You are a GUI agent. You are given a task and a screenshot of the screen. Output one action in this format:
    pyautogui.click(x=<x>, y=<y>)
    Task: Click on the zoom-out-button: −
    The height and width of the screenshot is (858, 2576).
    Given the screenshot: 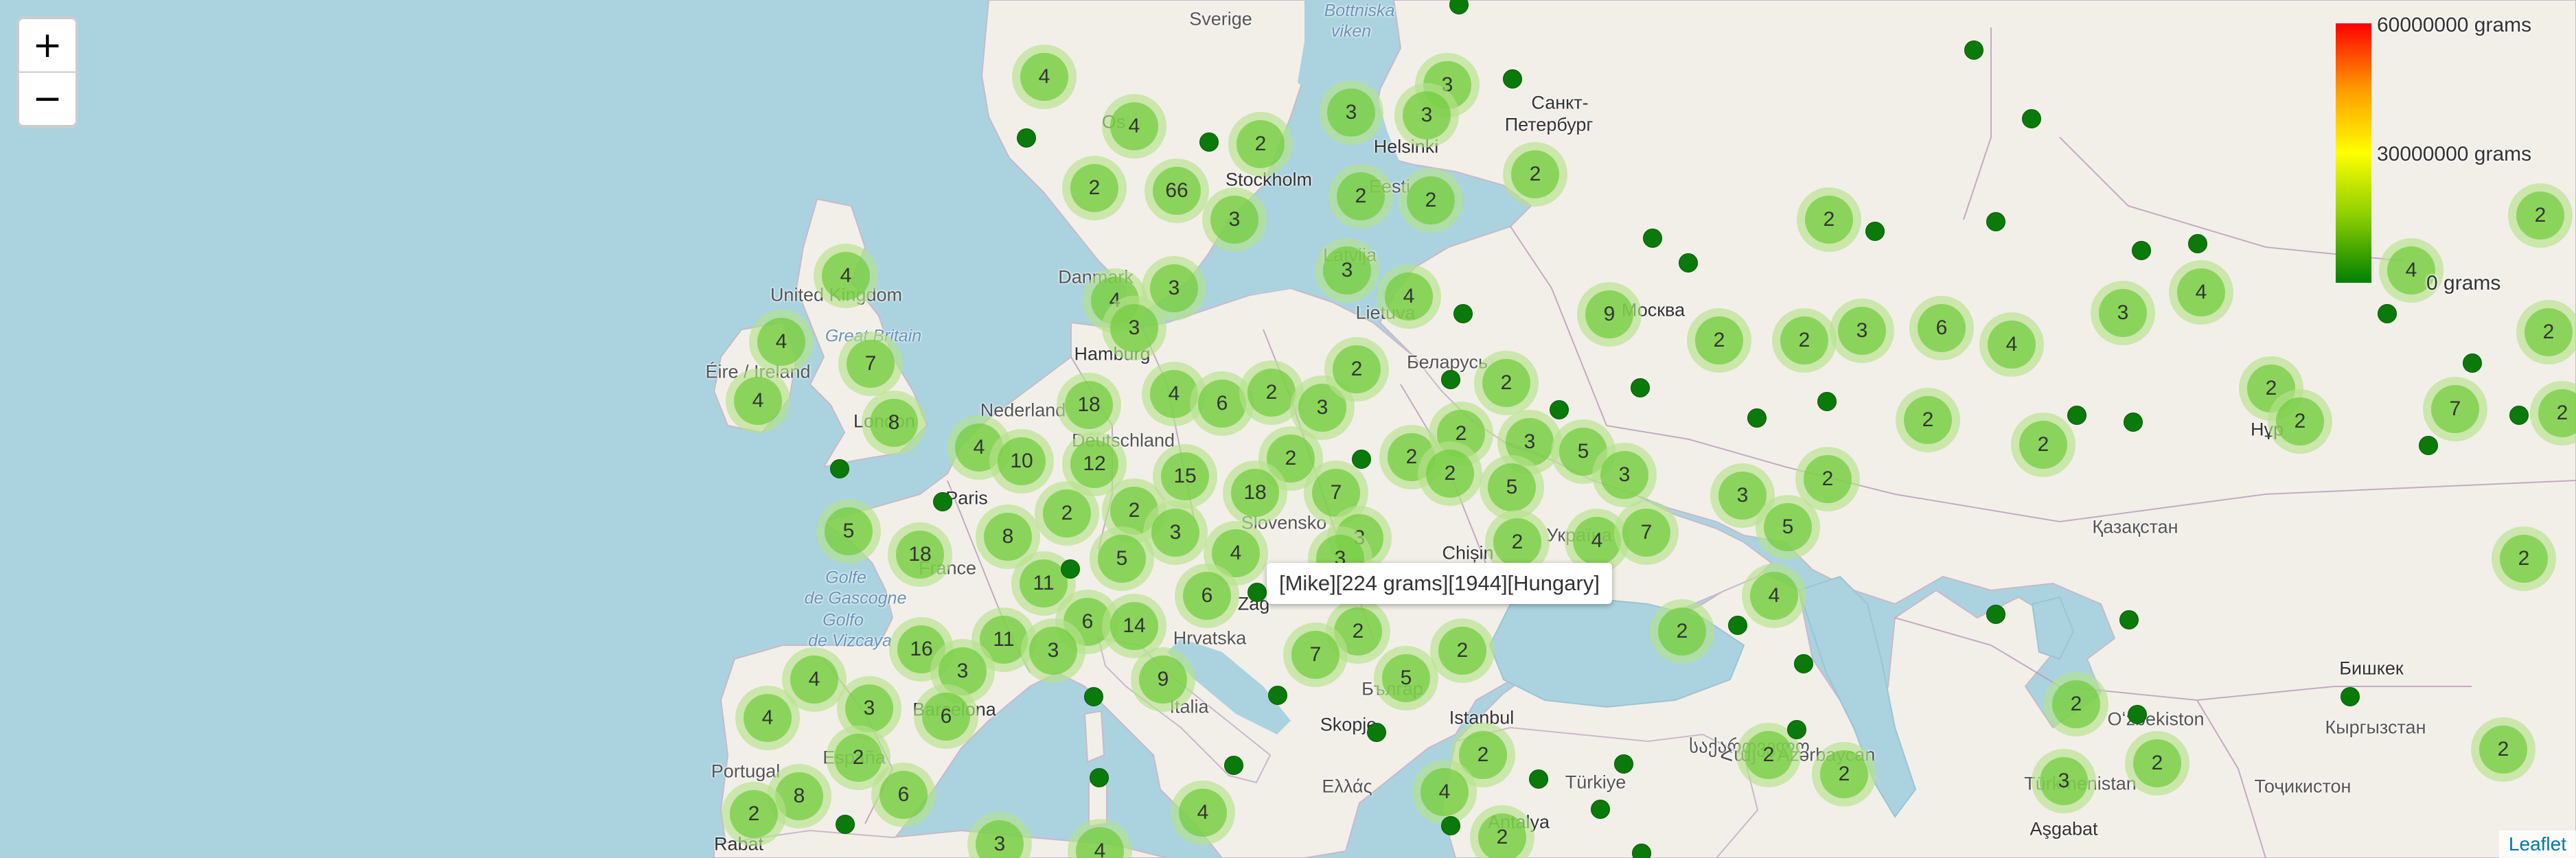 What is the action you would take?
    pyautogui.click(x=47, y=98)
    